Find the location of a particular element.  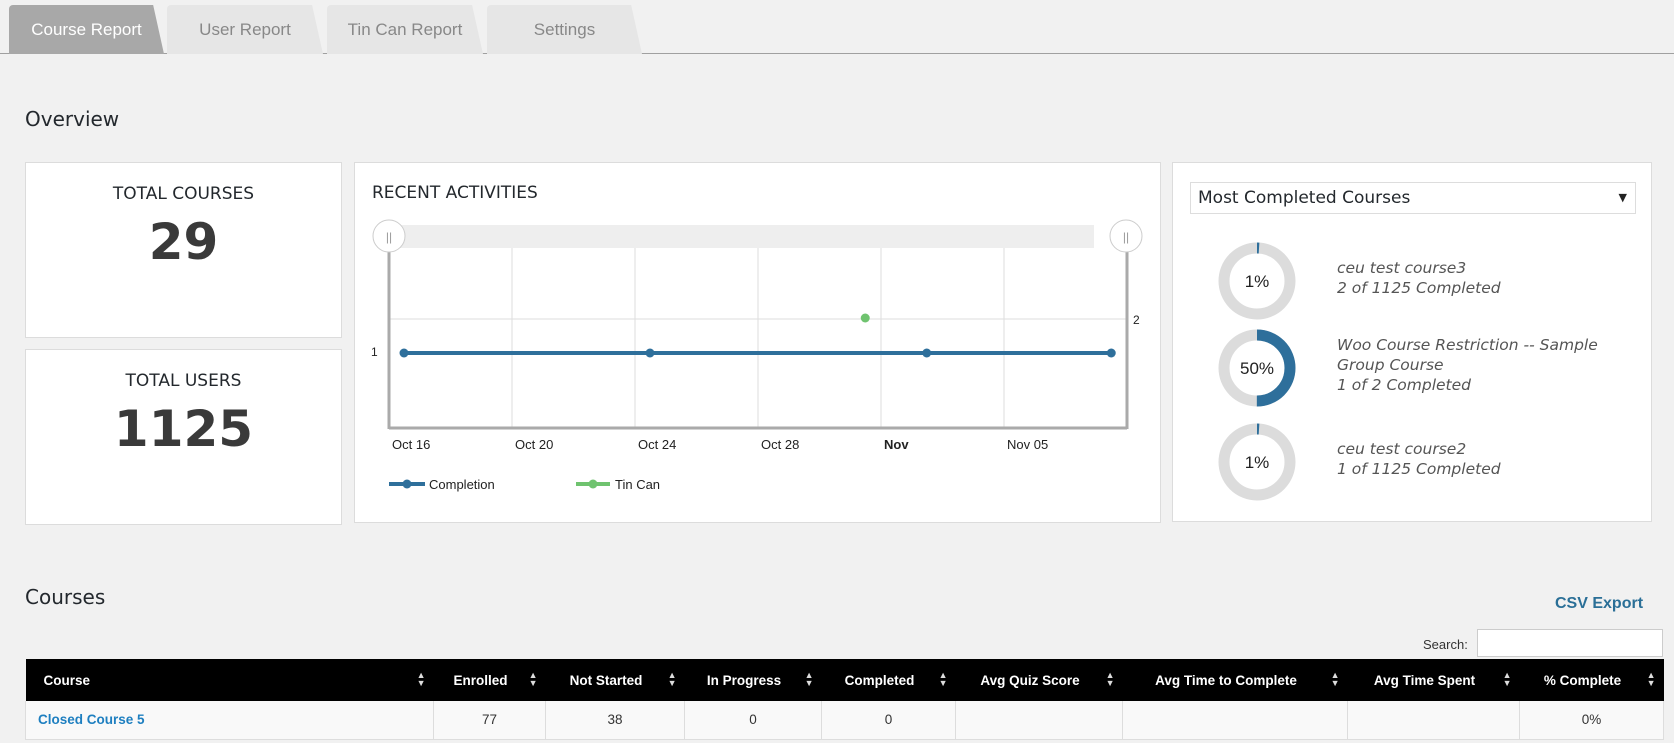

courses-title: Courses is located at coordinates (65, 597).